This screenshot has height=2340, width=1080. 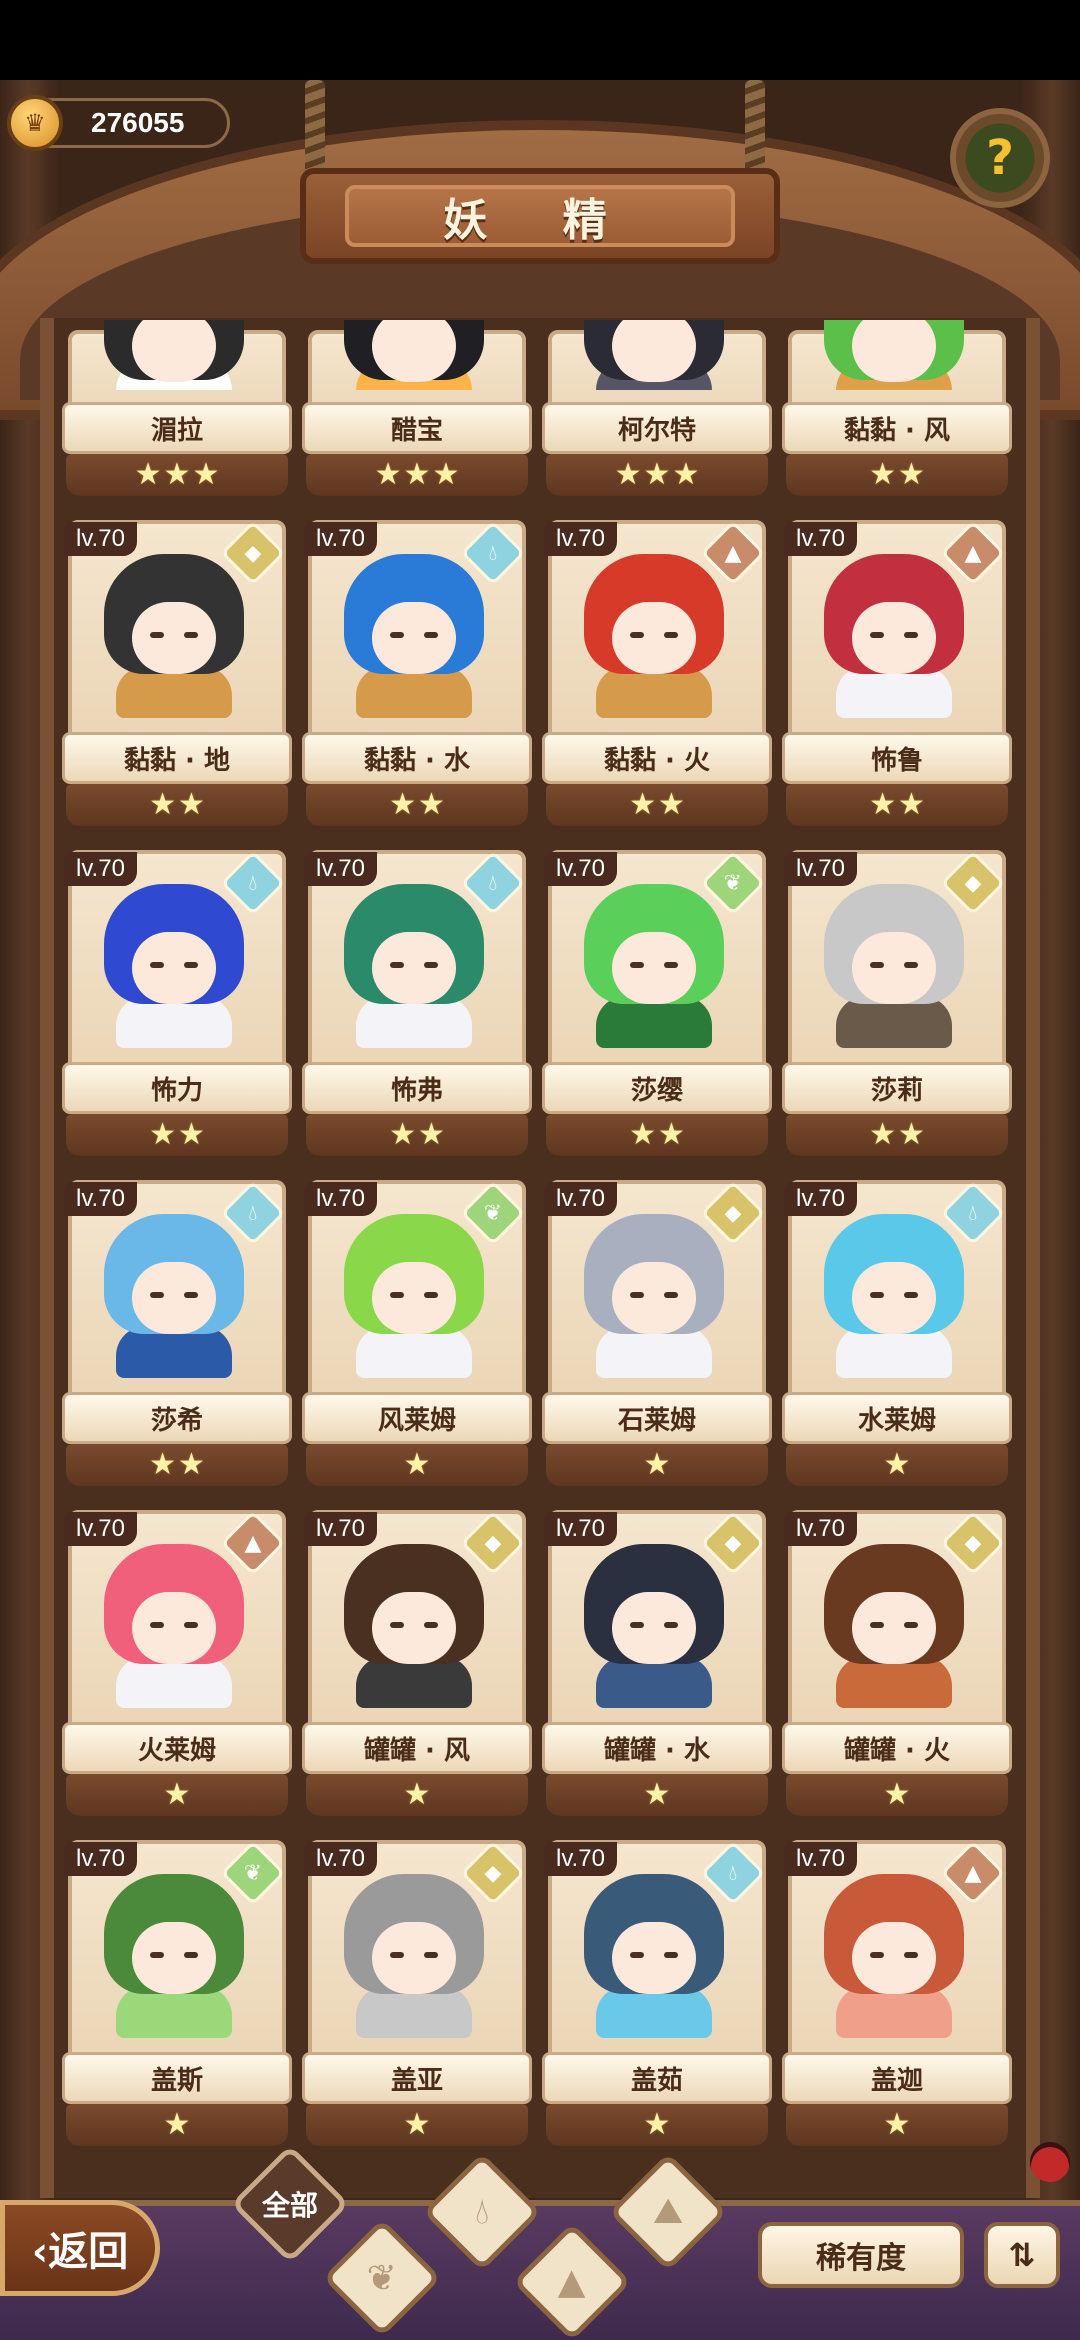 What do you see at coordinates (897, 1675) in the screenshot?
I see `fairy-card: lv.70 ◆ 罐罐 · 火 ★` at bounding box center [897, 1675].